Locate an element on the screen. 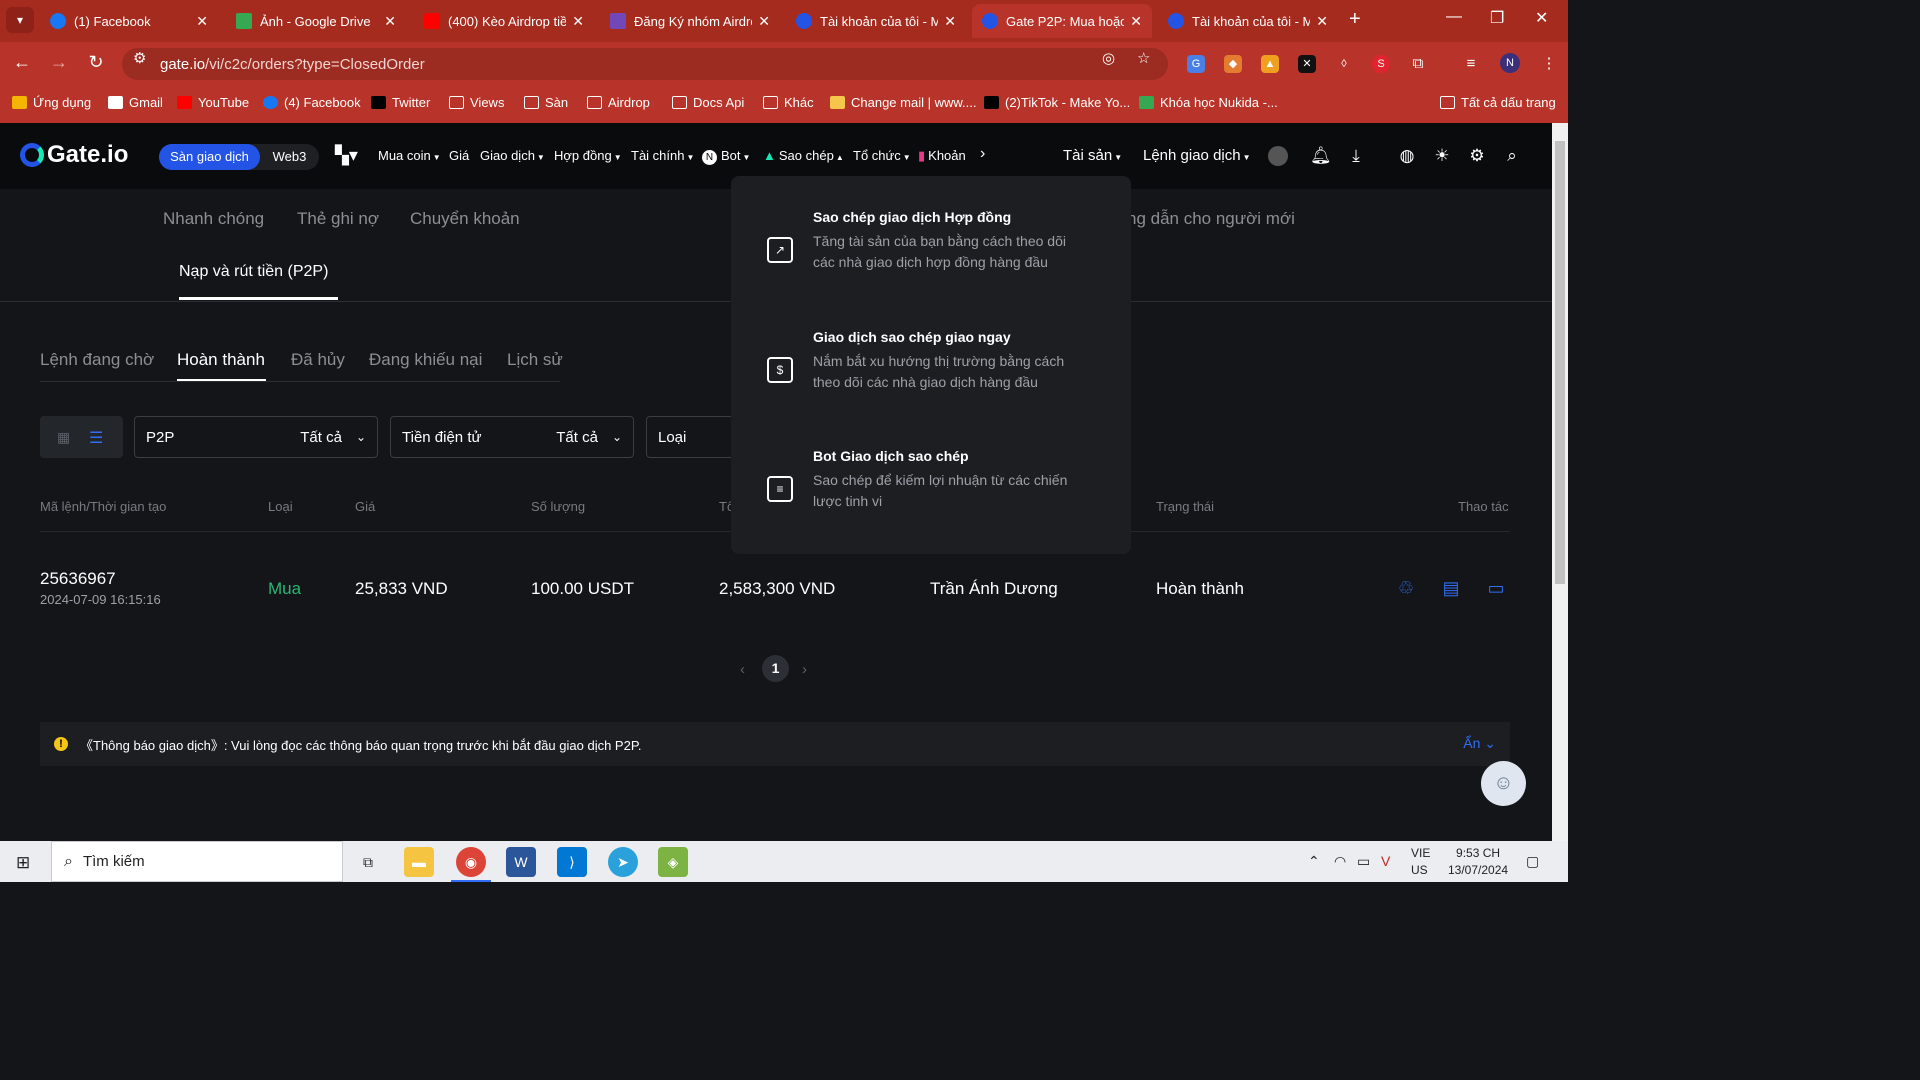 Image resolution: width=1920 pixels, height=1080 pixels. filter-p2p: P2P Tất cả ⌄ is located at coordinates (256, 437).